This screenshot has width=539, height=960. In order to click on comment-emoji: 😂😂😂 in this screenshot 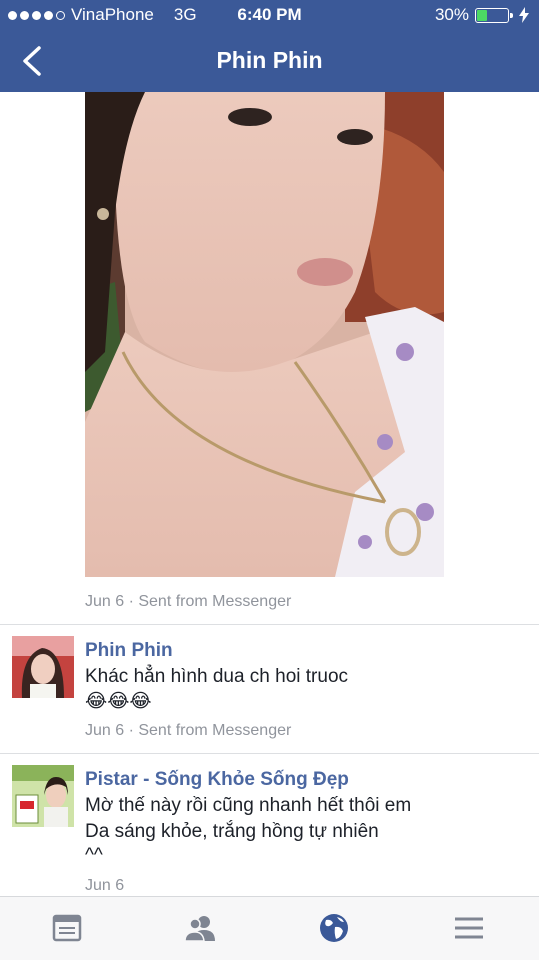, I will do `click(118, 701)`.